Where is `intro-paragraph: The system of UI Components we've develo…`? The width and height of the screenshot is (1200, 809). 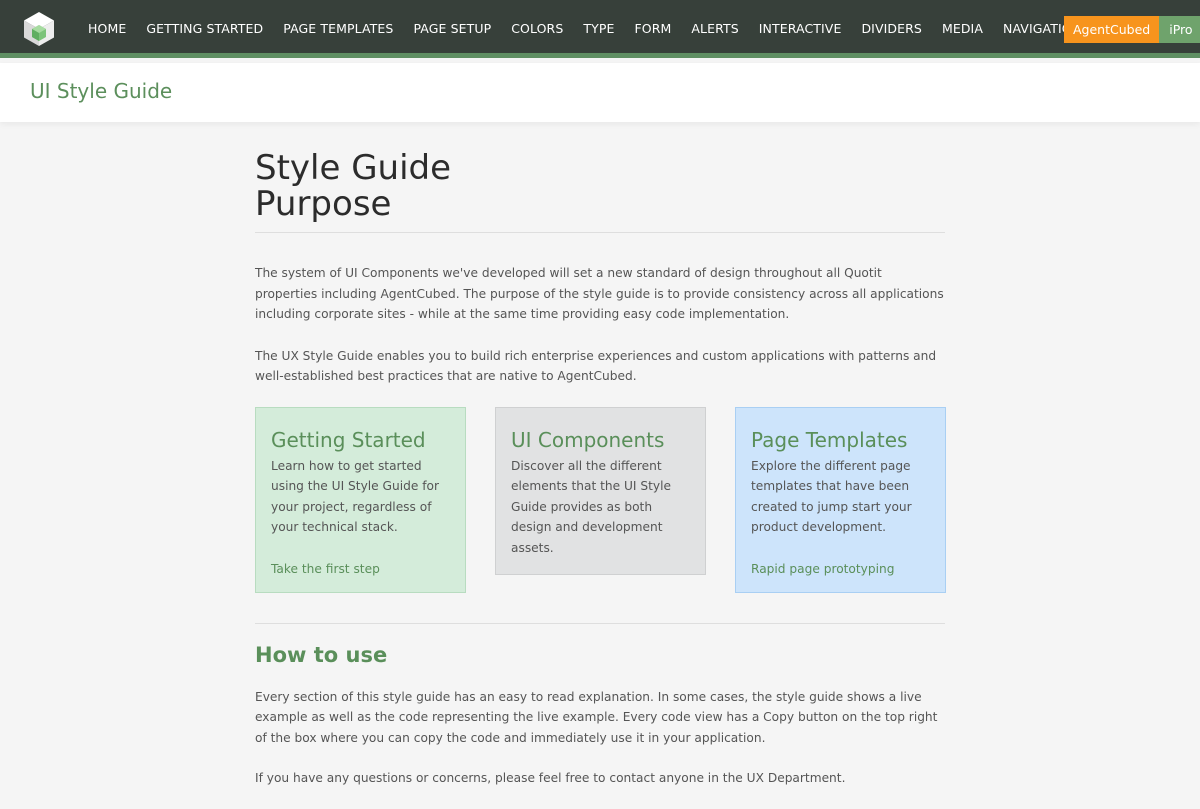
intro-paragraph: The system of UI Components we've develo… is located at coordinates (599, 293).